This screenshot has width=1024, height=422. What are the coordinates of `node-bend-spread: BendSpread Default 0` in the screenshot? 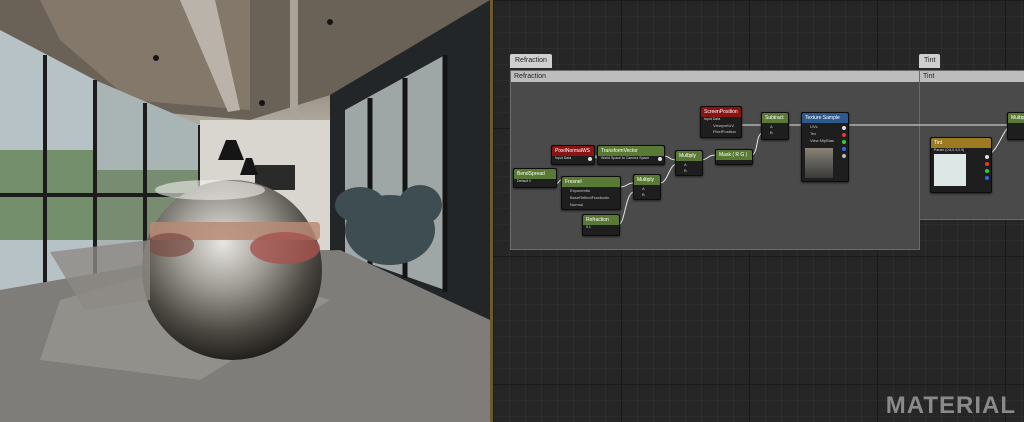 It's located at (535, 178).